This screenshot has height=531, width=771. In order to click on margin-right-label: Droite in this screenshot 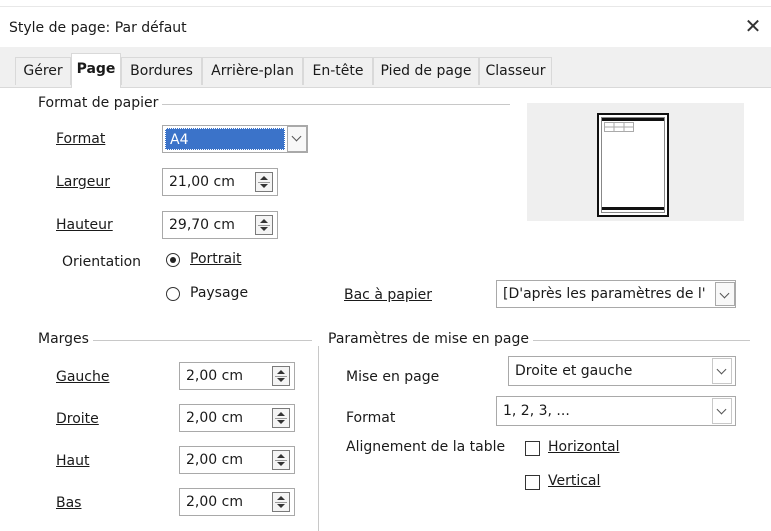, I will do `click(77, 419)`.